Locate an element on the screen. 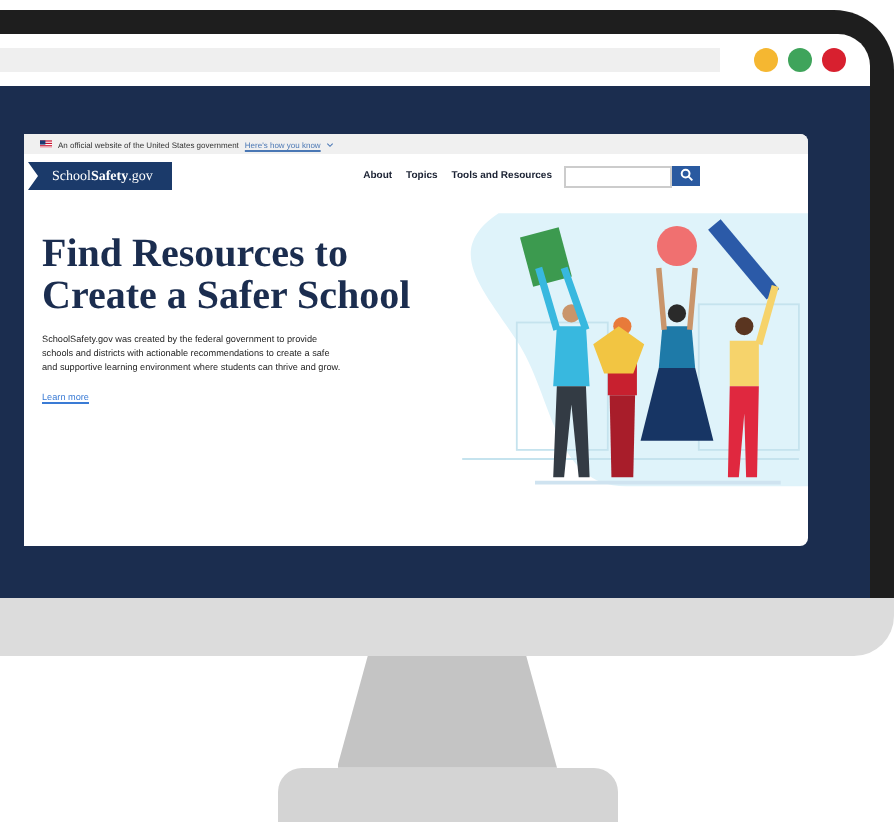 The width and height of the screenshot is (894, 822). flag-icon is located at coordinates (46, 144).